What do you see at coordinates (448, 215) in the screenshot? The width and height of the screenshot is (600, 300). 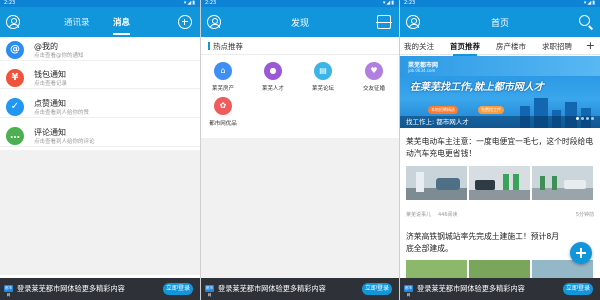 I see `news-reads: 446阅读` at bounding box center [448, 215].